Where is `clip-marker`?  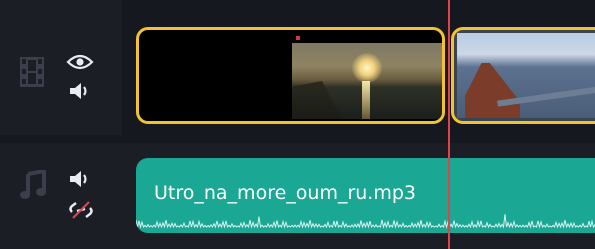
clip-marker is located at coordinates (298, 38).